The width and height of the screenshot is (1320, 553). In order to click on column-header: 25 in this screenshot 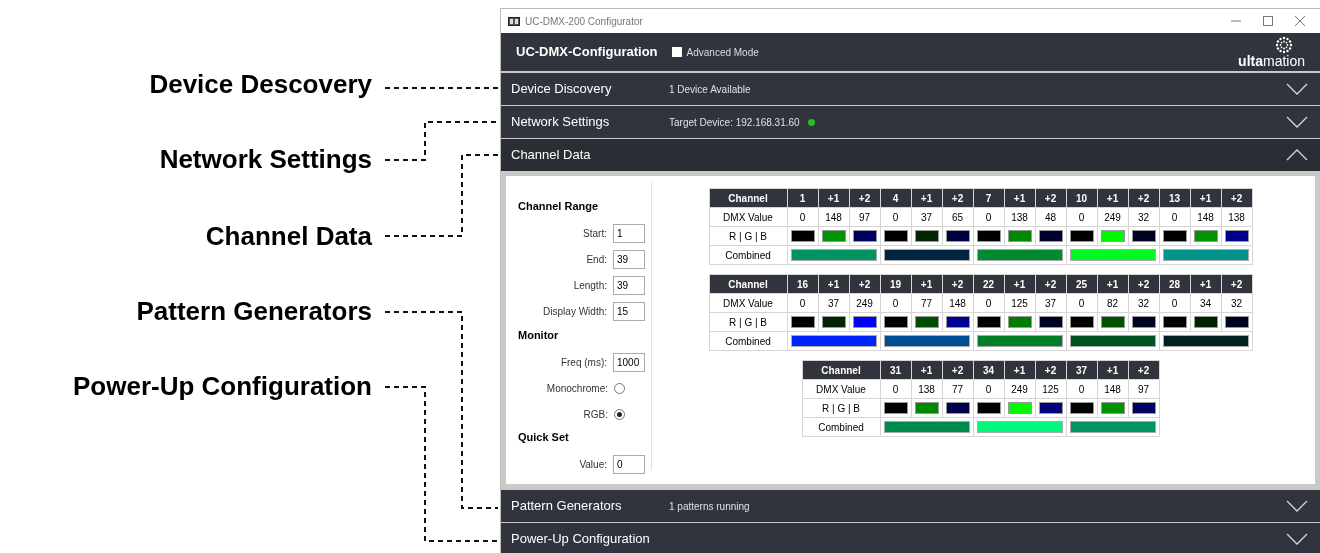, I will do `click(1081, 284)`.